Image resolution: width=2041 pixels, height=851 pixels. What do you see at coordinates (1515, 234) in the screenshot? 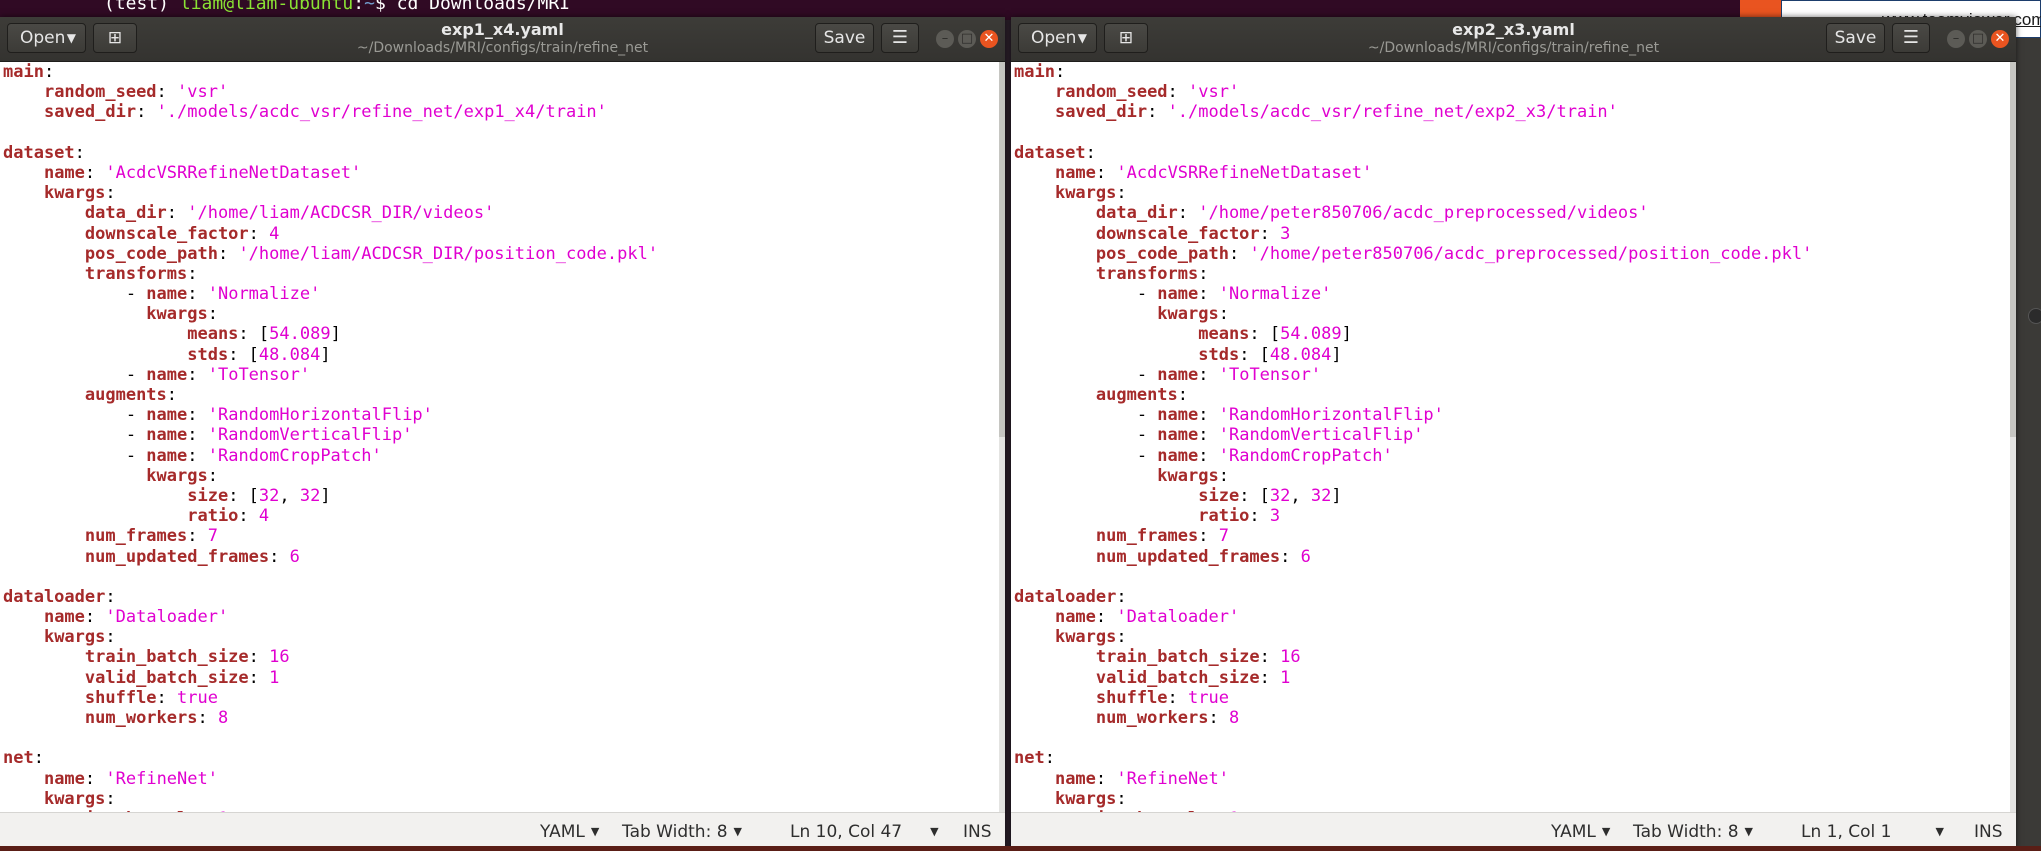
I see `code-line: downscale_factor: 3` at bounding box center [1515, 234].